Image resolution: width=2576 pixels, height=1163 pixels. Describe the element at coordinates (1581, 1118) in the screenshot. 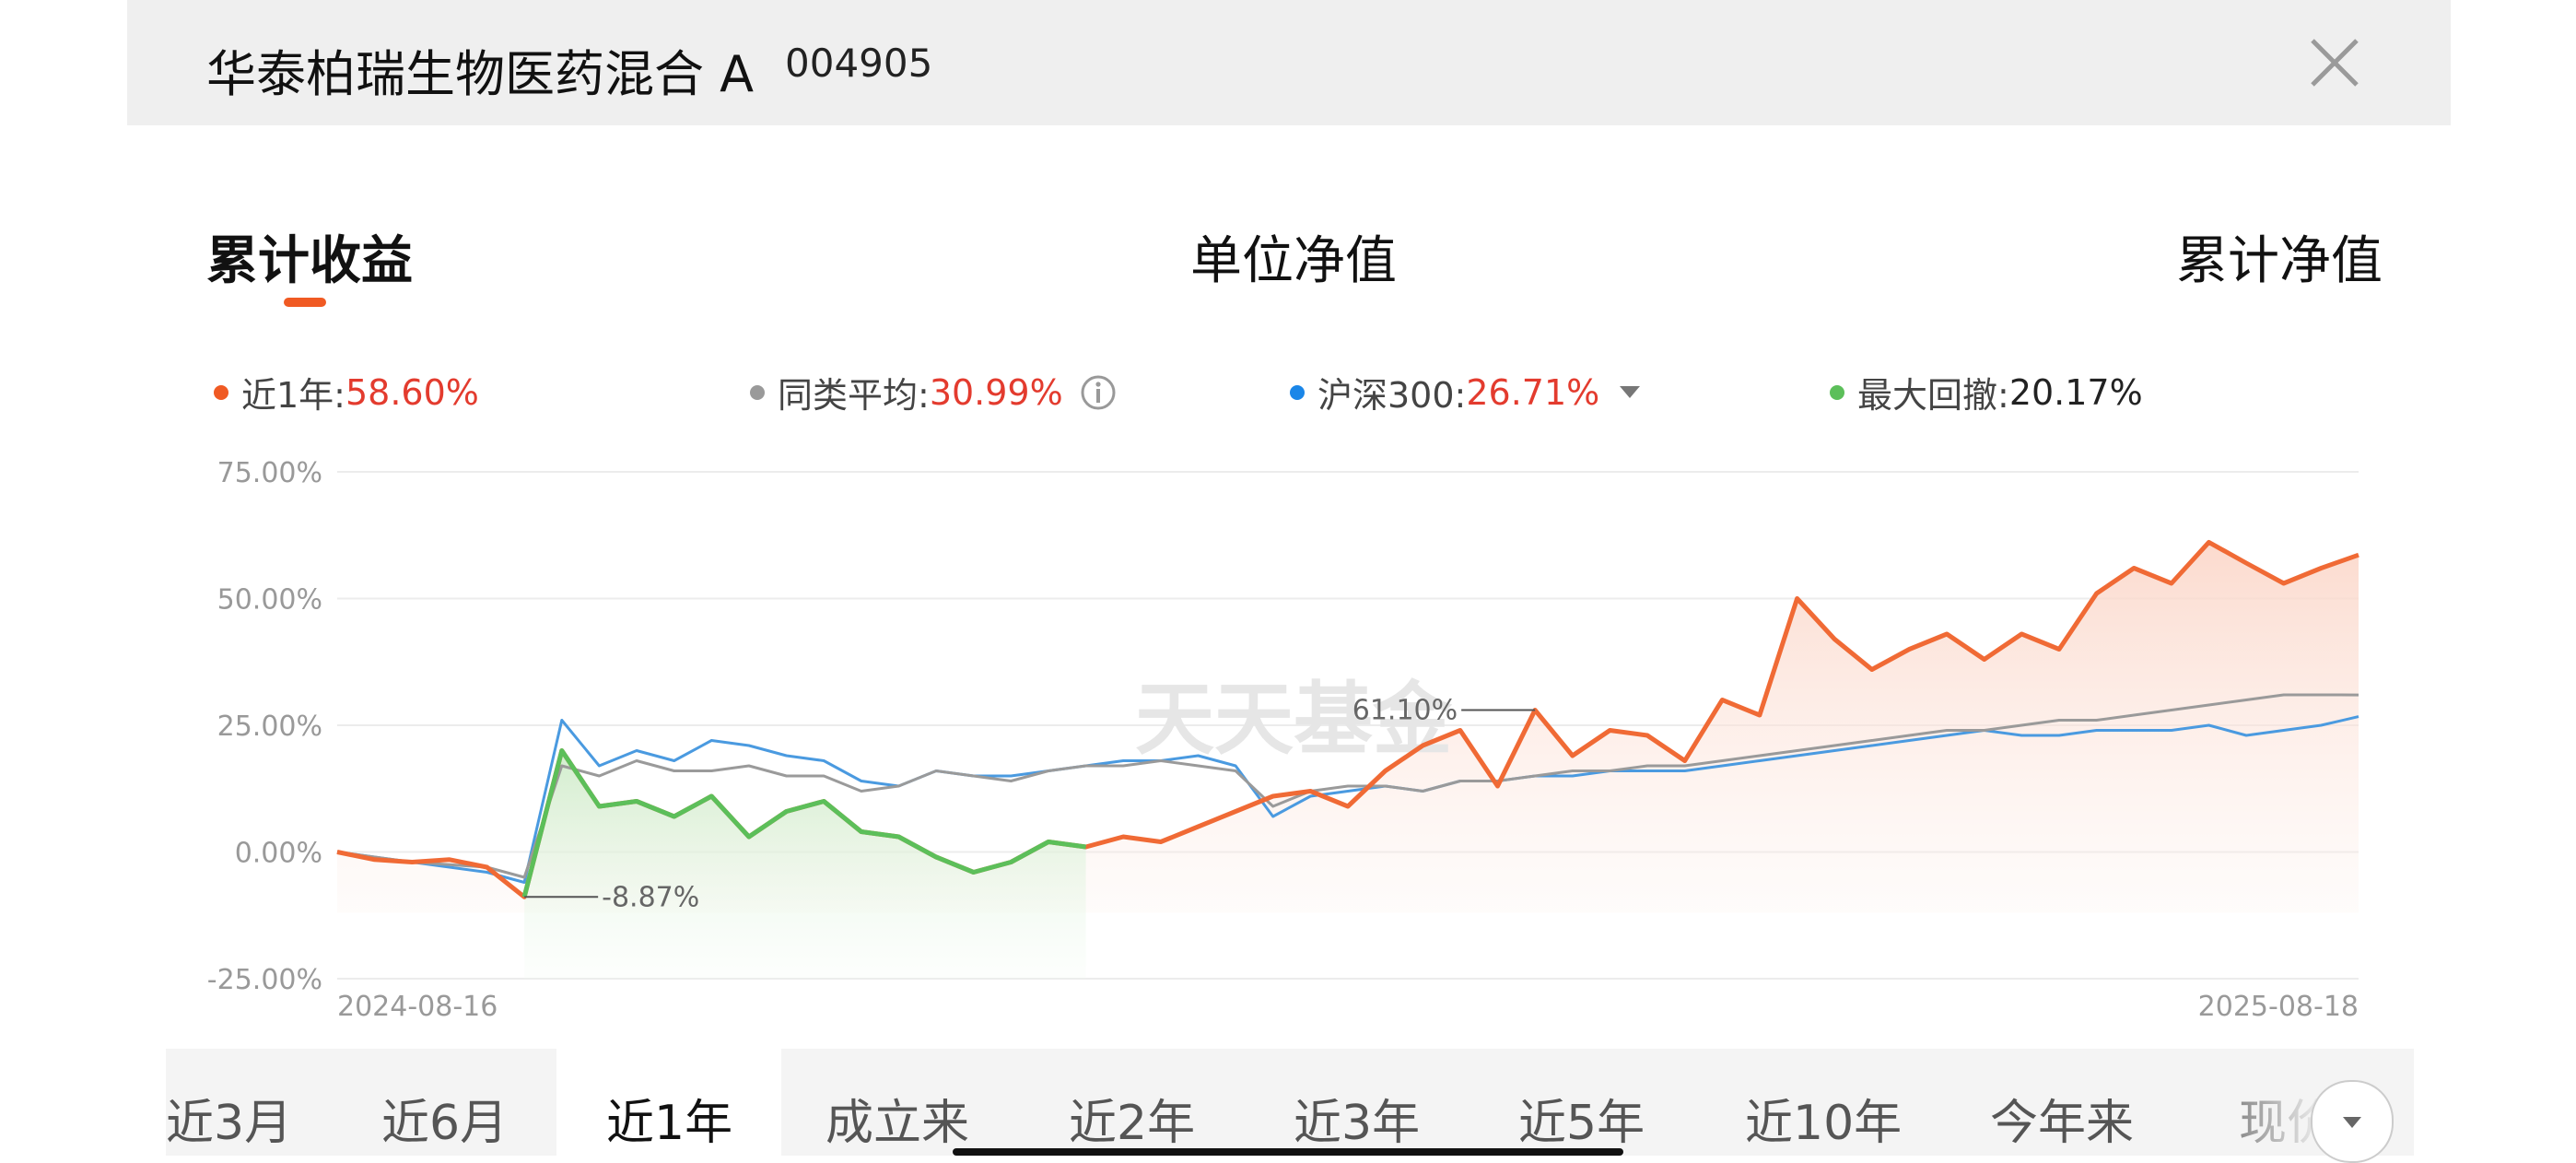

I see `range-5y: 近5年` at that location.